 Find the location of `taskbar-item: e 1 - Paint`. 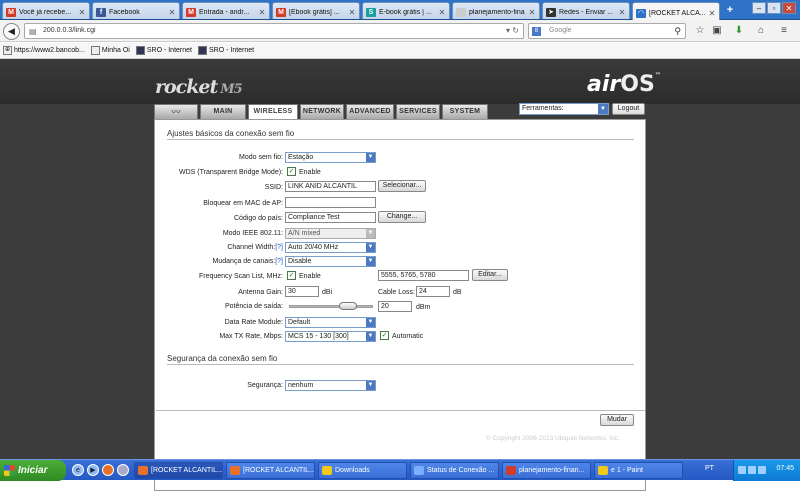

taskbar-item: e 1 - Paint is located at coordinates (638, 470).